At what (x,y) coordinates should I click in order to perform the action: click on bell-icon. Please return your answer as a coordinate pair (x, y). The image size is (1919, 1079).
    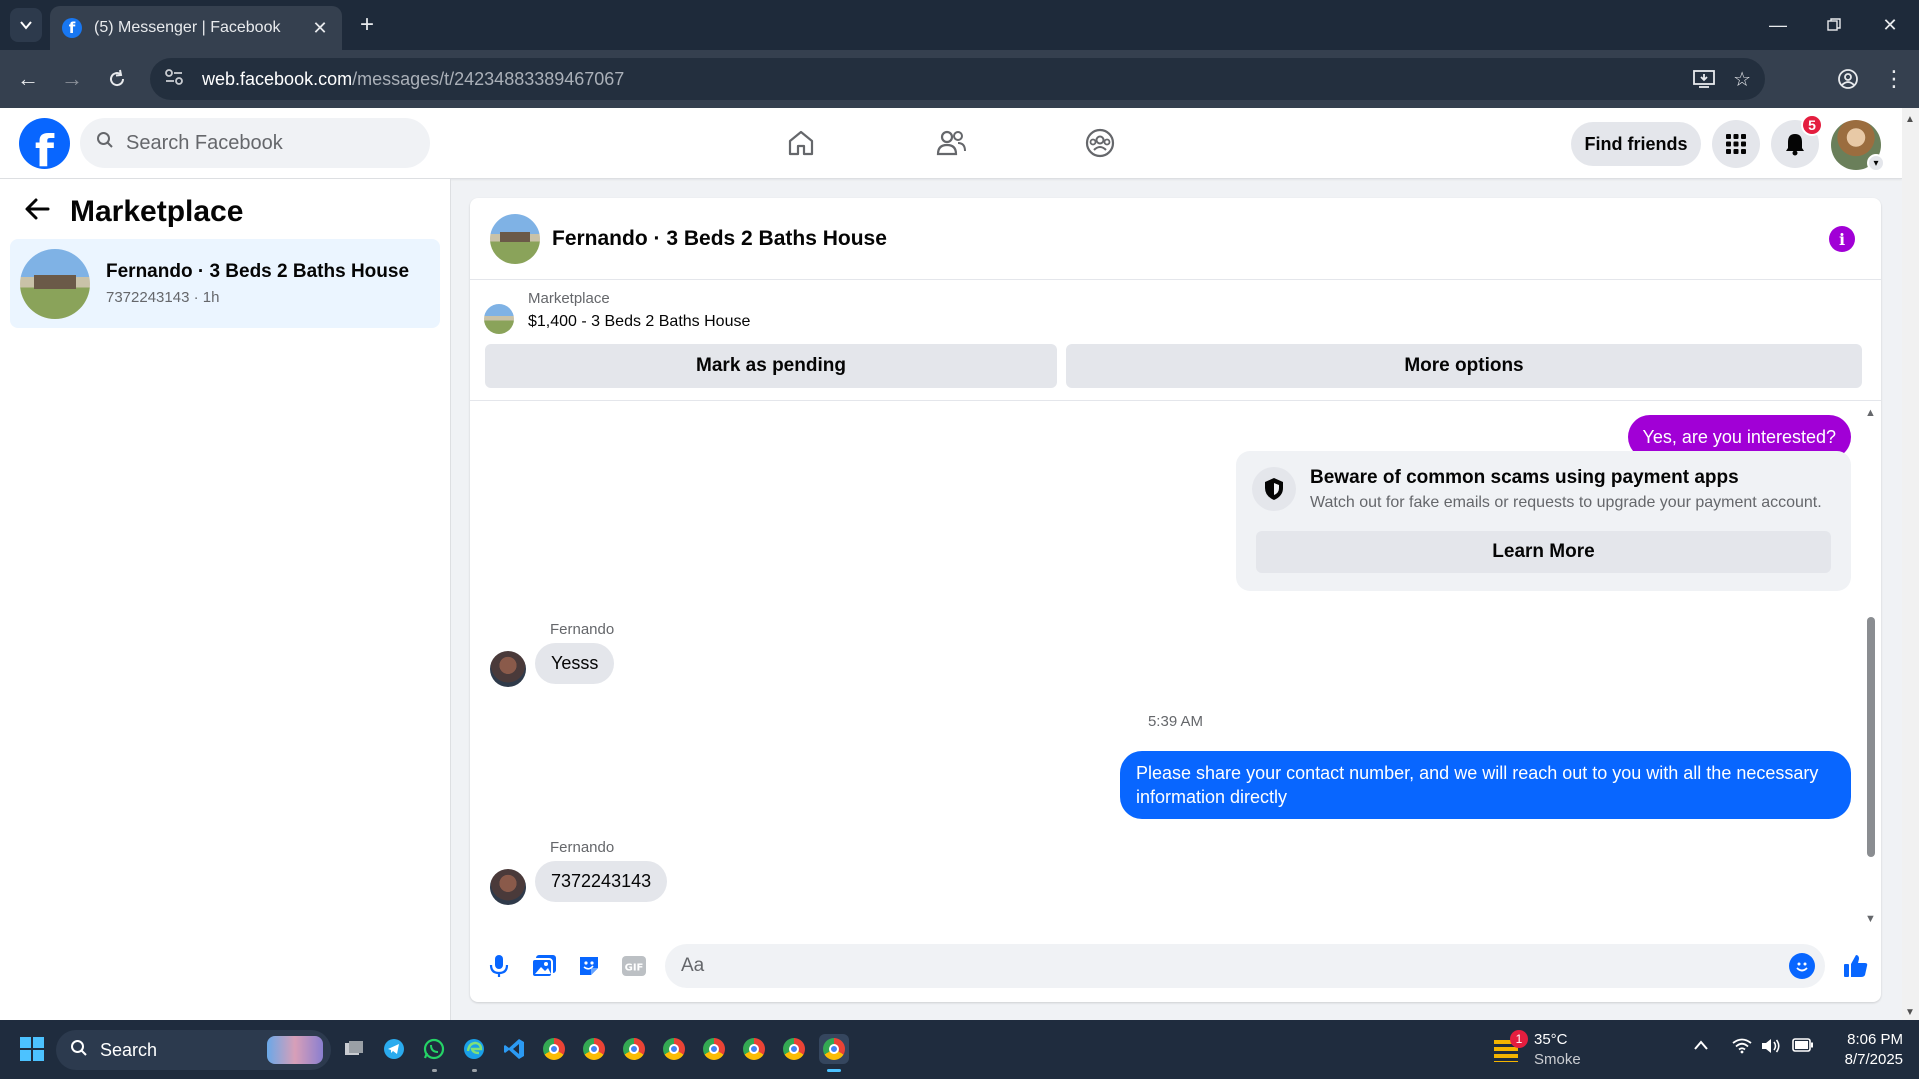
    Looking at the image, I should click on (1795, 145).